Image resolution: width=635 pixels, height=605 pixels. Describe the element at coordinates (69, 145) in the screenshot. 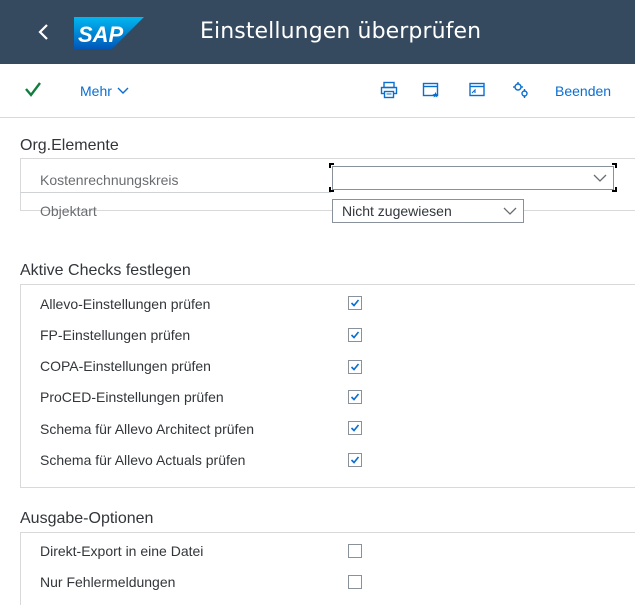

I see `section-title-org-elements: Org.Elemente` at that location.